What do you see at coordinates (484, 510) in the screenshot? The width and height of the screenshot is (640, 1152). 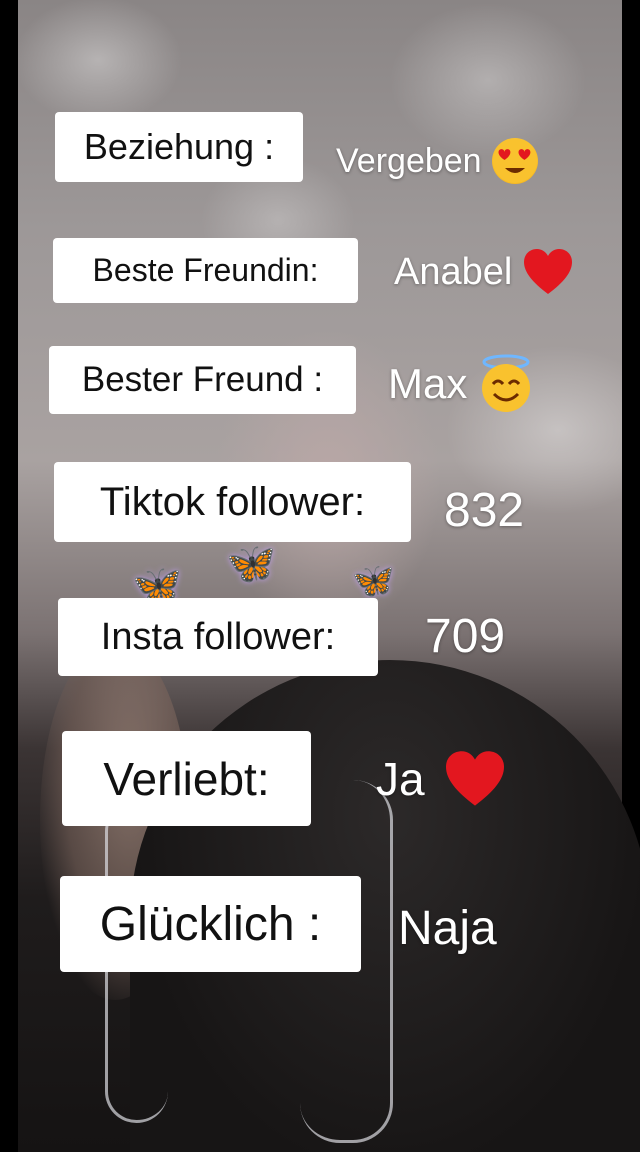 I see `value-tiktok-follower: 832` at bounding box center [484, 510].